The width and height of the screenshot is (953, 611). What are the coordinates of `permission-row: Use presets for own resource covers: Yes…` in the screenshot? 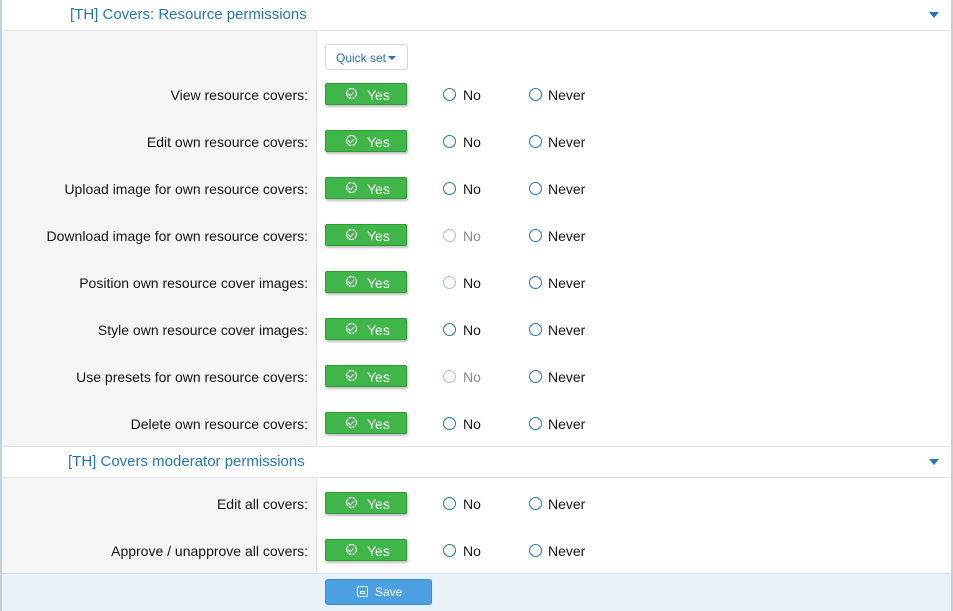 It's located at (476, 377).